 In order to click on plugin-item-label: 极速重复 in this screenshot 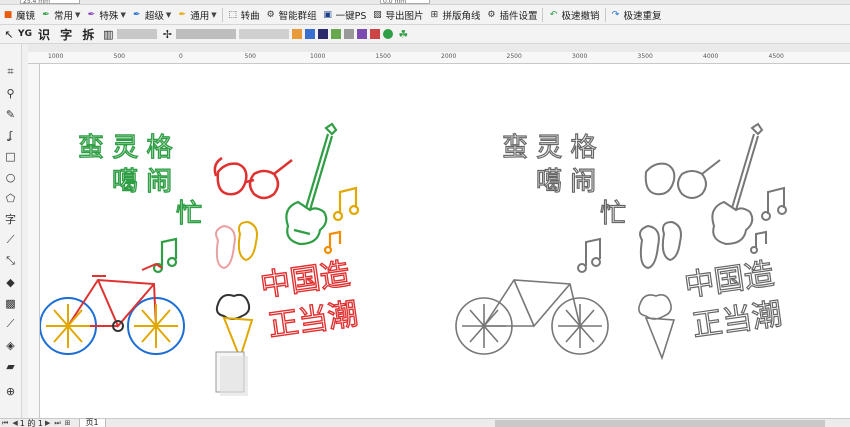, I will do `click(642, 16)`.